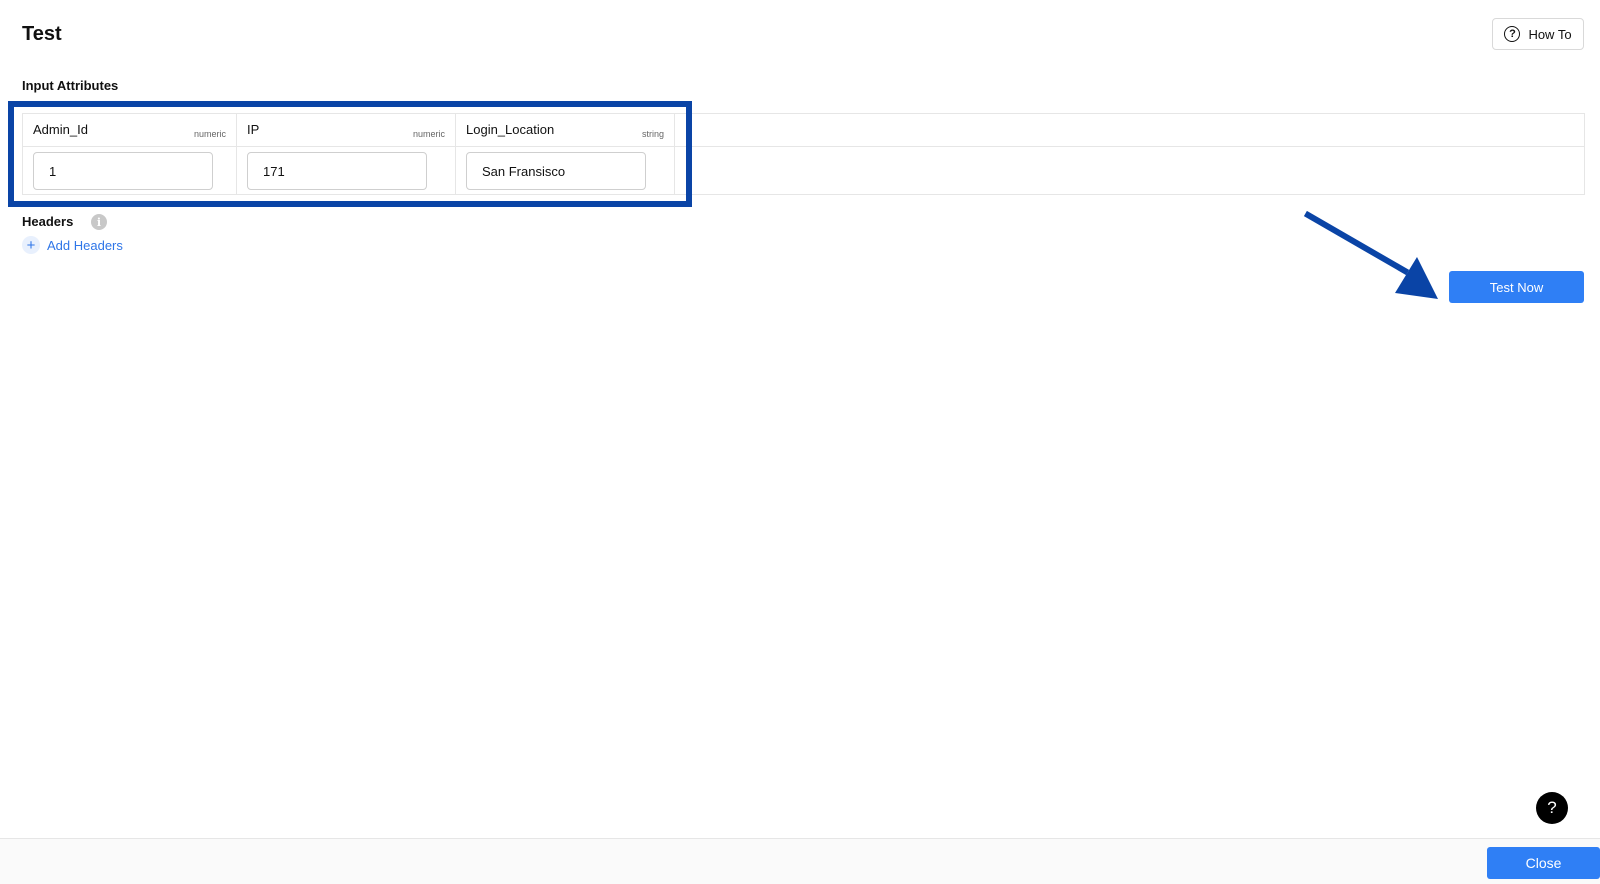 This screenshot has width=1600, height=884. Describe the element at coordinates (1370, 254) in the screenshot. I see `arrow-annotation-icon` at that location.